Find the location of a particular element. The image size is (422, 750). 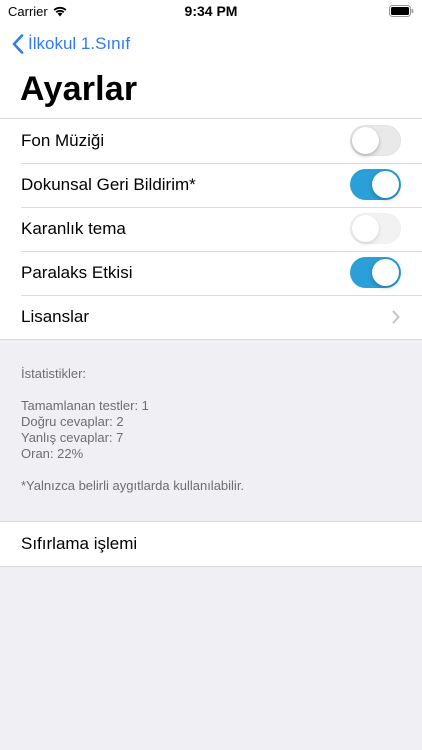

reset-section: Sıfırlama işlemi is located at coordinates (211, 544).